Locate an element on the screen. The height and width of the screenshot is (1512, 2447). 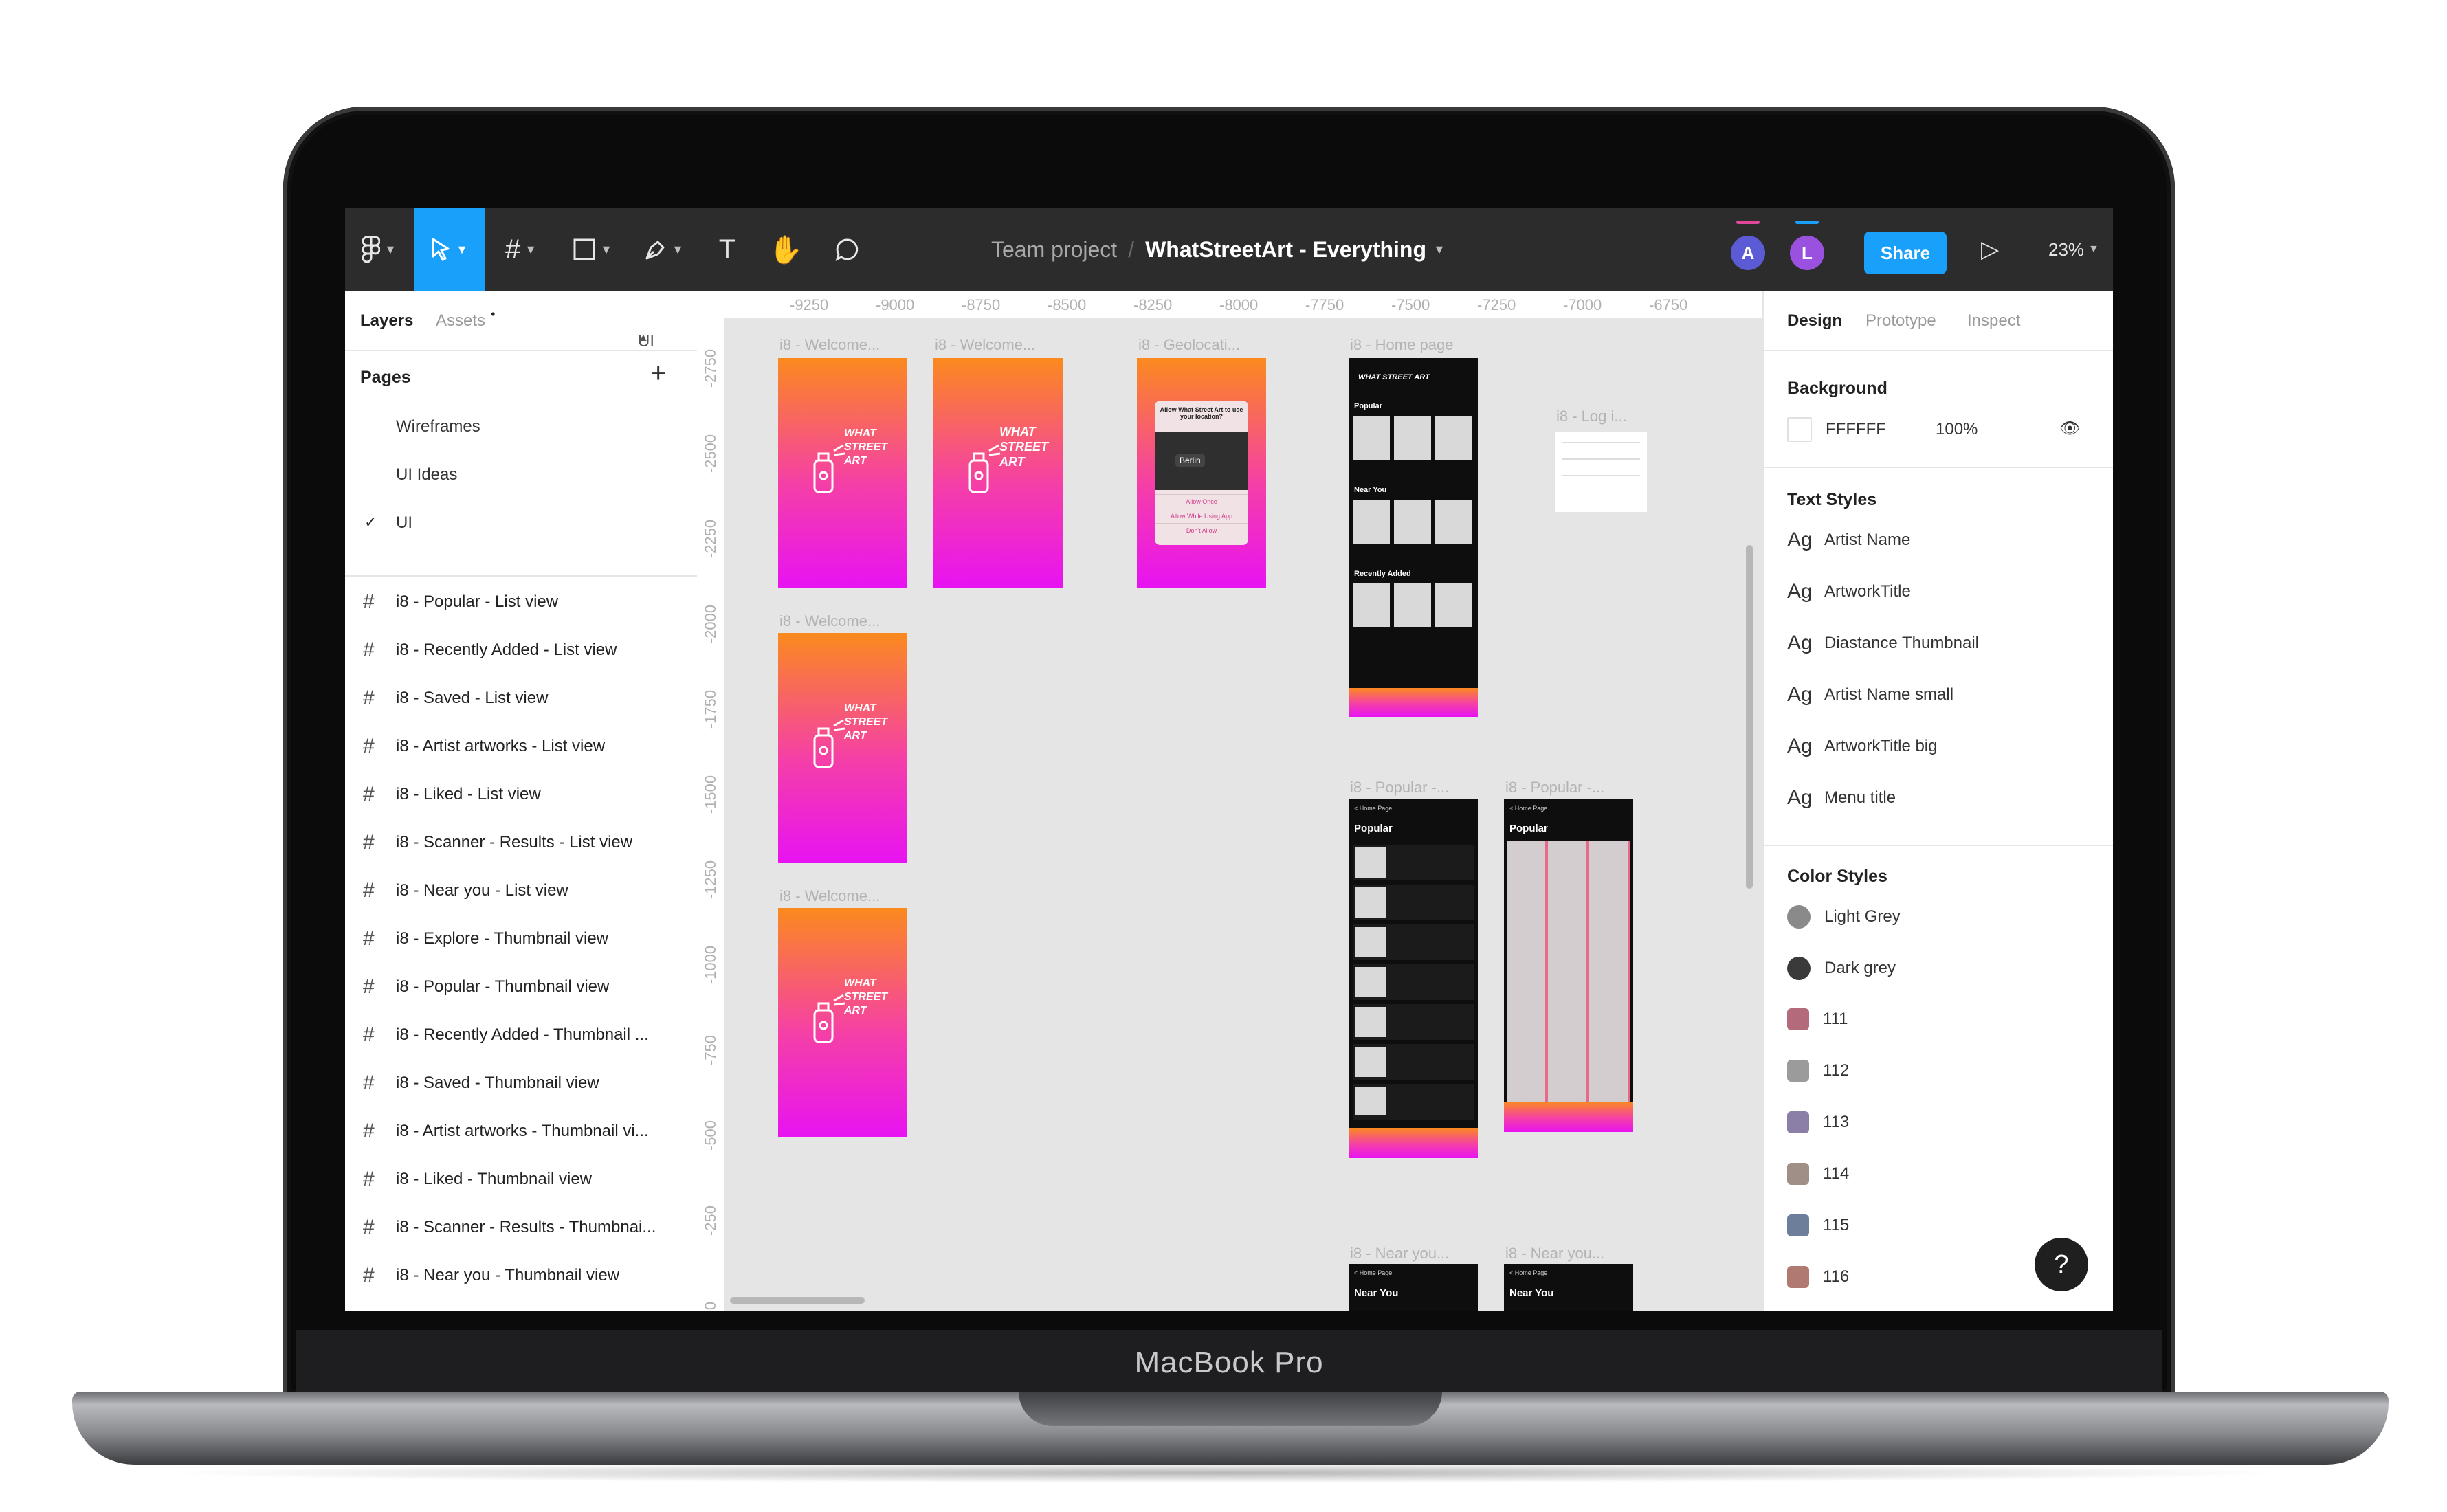
move-tool: ▼ is located at coordinates (449, 250).